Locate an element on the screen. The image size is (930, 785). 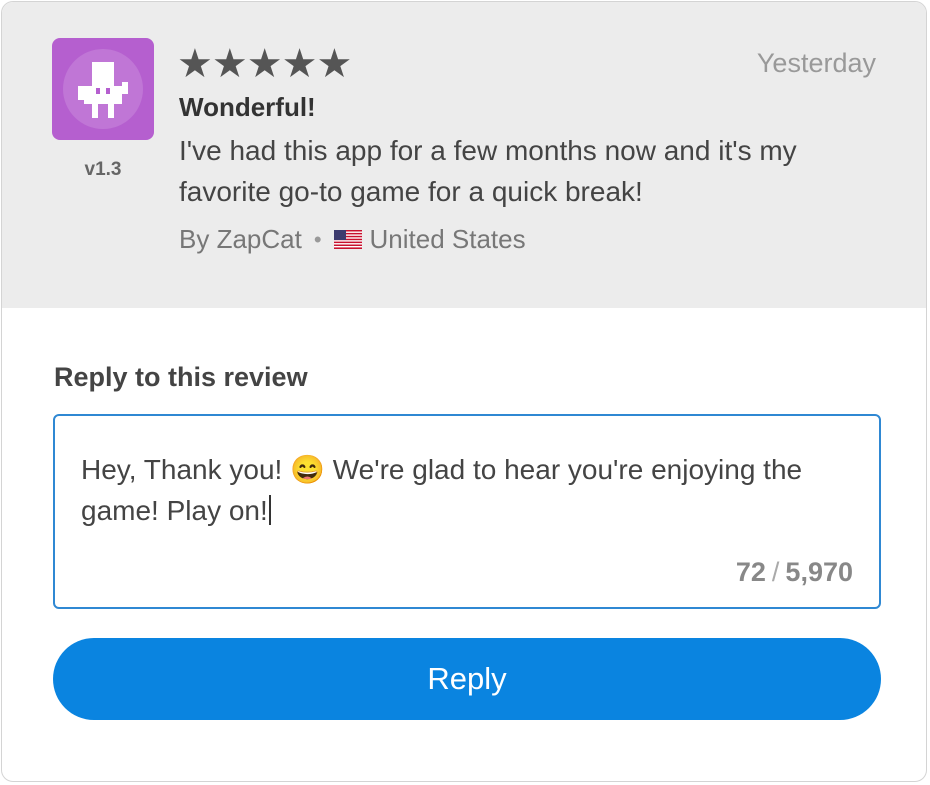
robot-icon is located at coordinates (103, 90).